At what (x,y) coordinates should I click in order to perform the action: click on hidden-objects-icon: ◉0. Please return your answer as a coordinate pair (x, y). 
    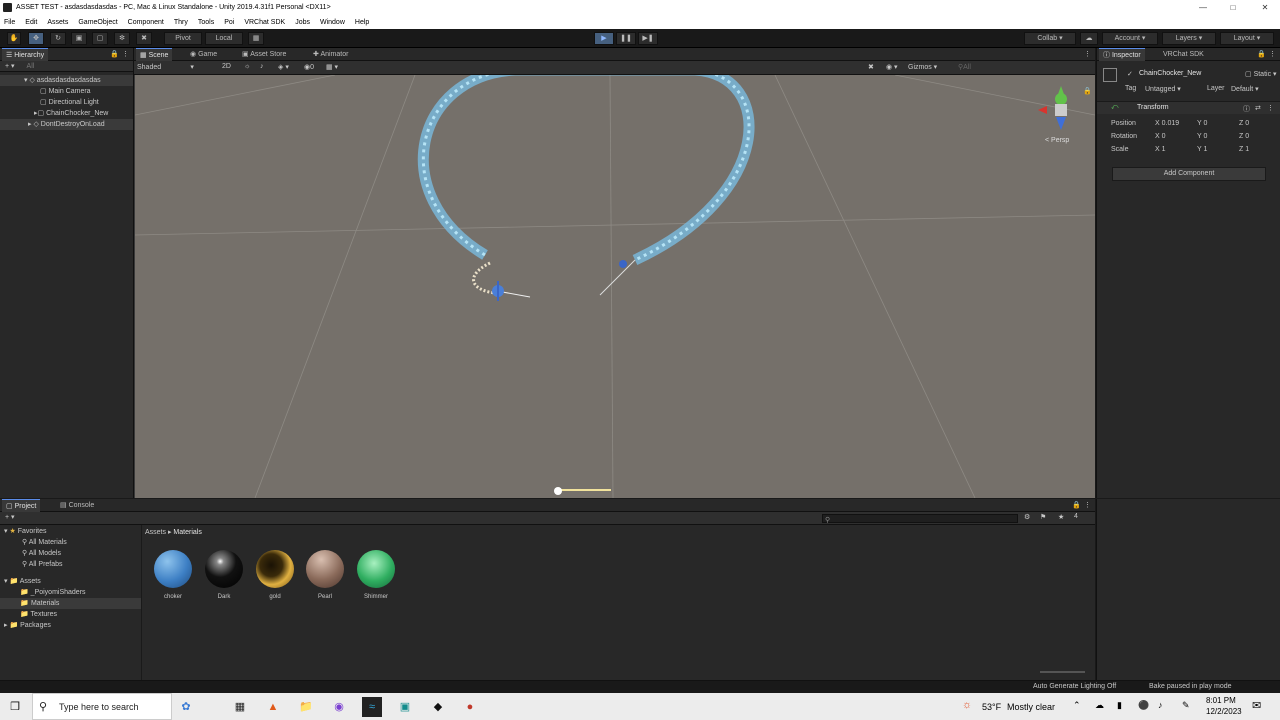
    Looking at the image, I should click on (309, 67).